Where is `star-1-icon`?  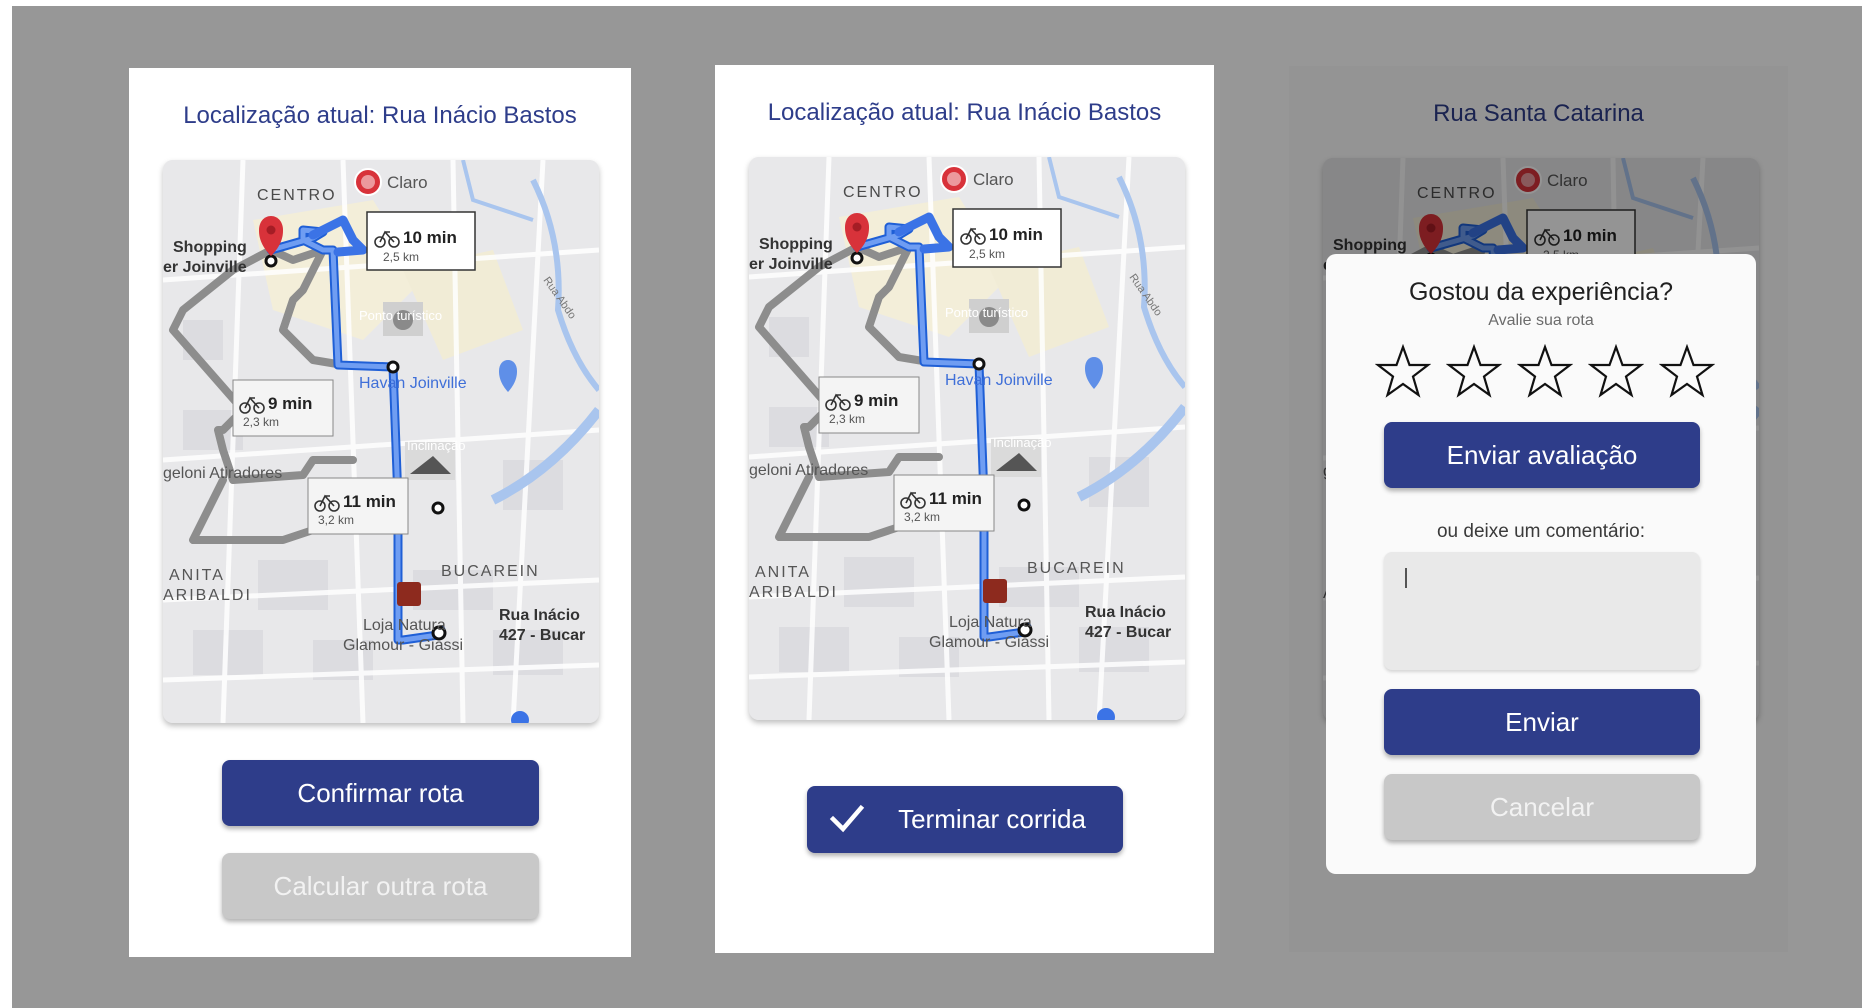
star-1-icon is located at coordinates (1403, 372).